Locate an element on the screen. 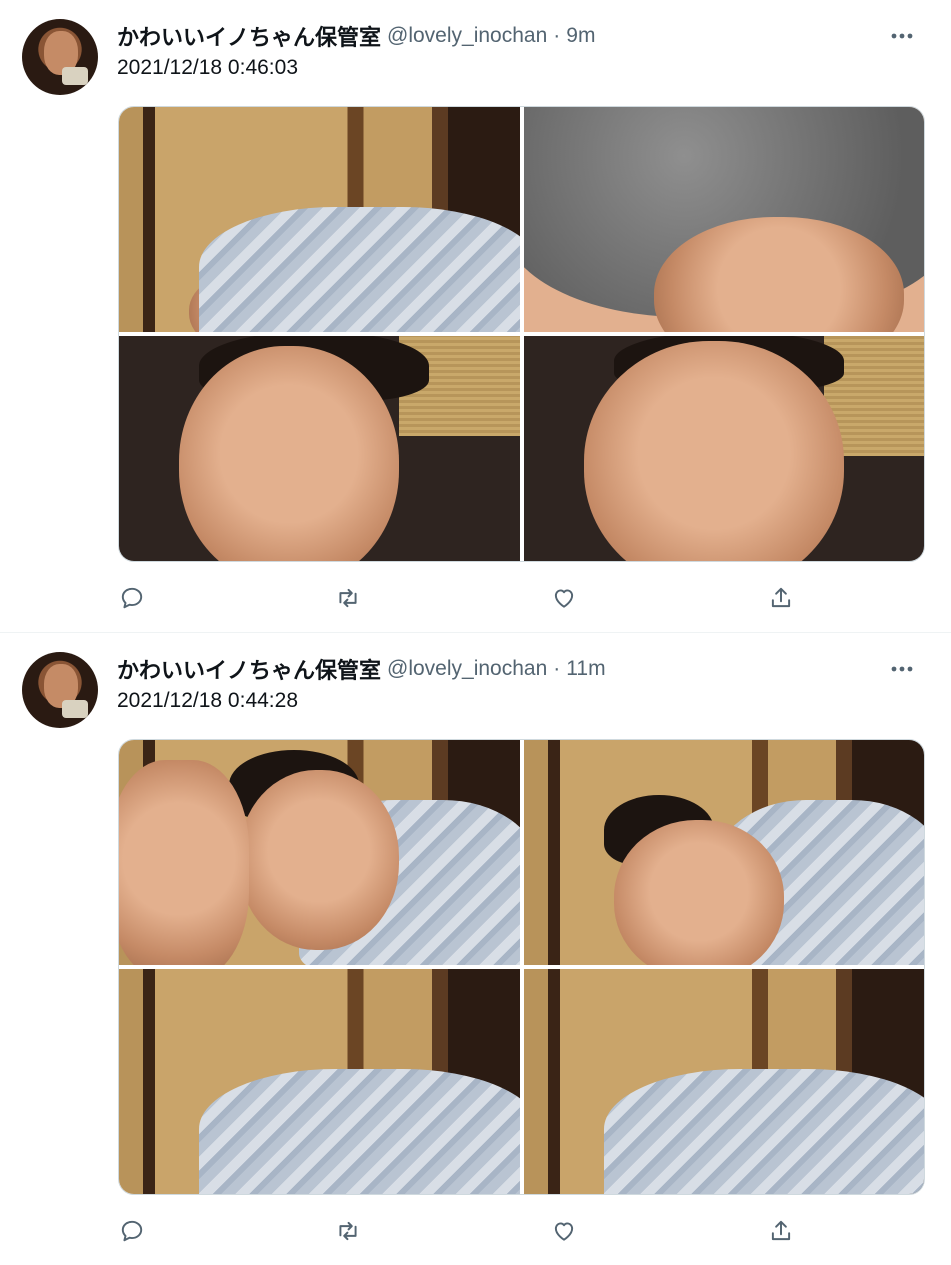 The height and width of the screenshot is (1265, 951). tweet-header: かわいいイノちゃん保管室 @lovely_inochan · 9m is located at coordinates (524, 36).